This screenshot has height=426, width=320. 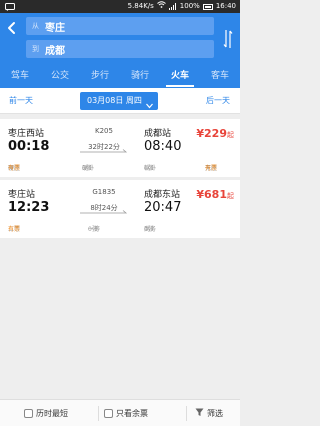 I want to click on price: ¥229起, so click(x=215, y=133).